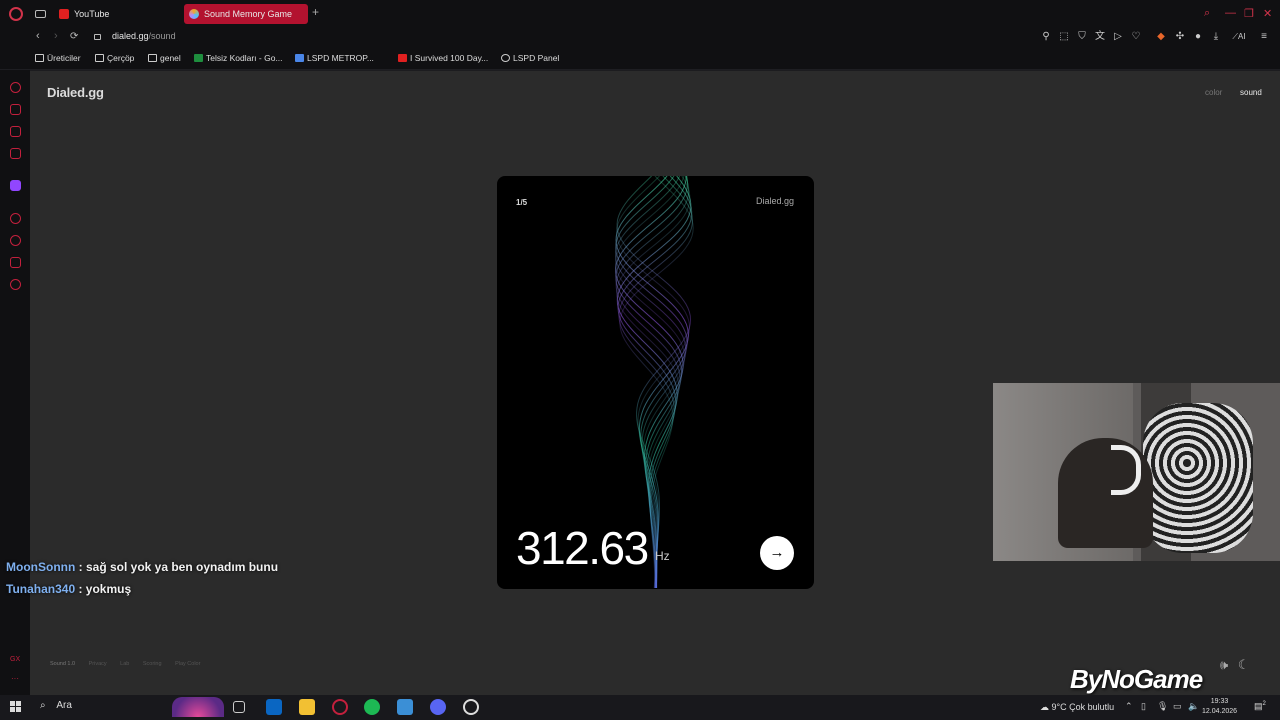 Image resolution: width=1280 pixels, height=720 pixels. What do you see at coordinates (98, 664) in the screenshot?
I see `footer-link: Privacy` at bounding box center [98, 664].